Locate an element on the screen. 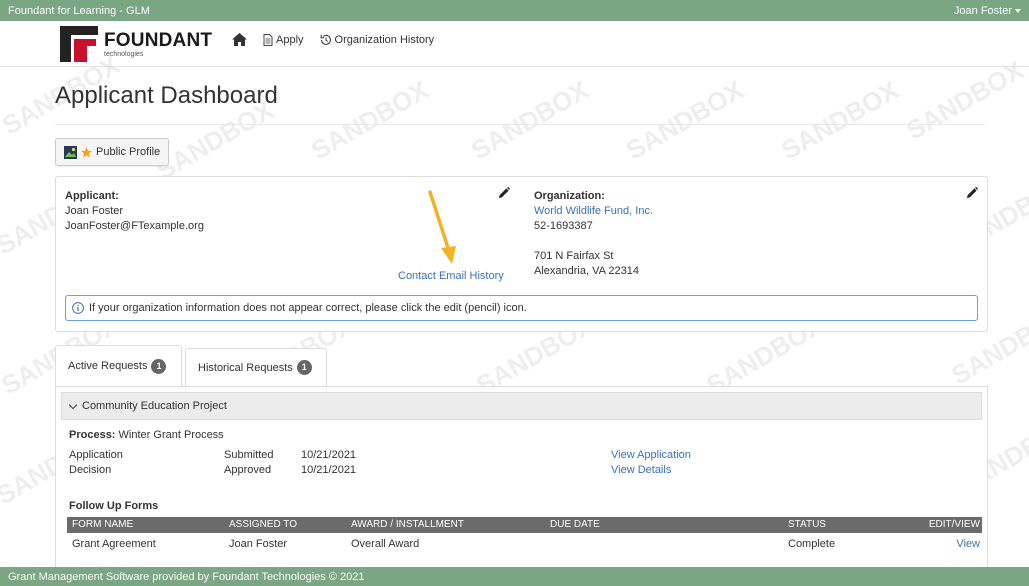 The image size is (1029, 586). public-profile-button: Public Profile is located at coordinates (112, 152).